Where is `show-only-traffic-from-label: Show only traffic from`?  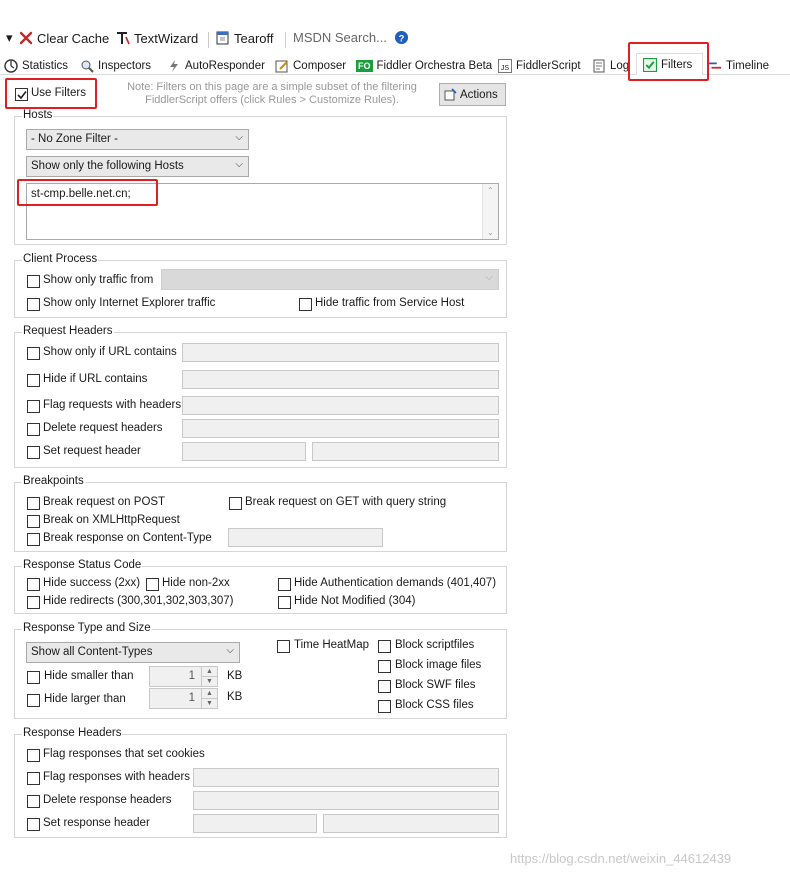 show-only-traffic-from-label: Show only traffic from is located at coordinates (98, 280).